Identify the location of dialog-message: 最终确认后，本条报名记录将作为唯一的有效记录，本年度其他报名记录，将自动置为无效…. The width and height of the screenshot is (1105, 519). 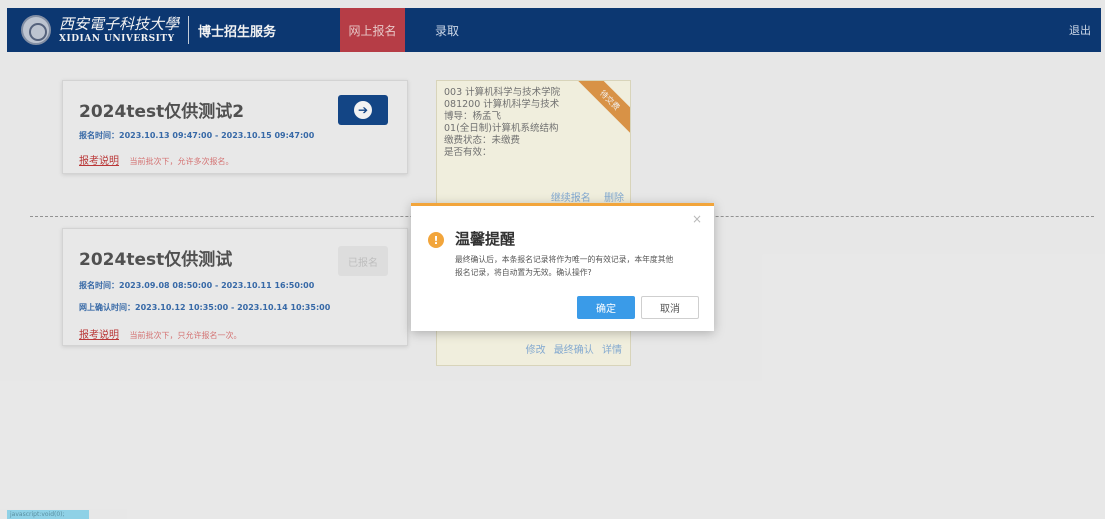
(564, 266).